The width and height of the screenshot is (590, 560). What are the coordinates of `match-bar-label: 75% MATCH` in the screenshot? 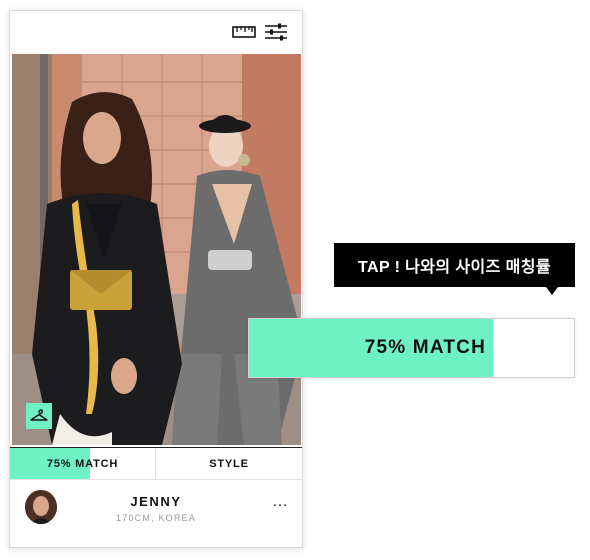 It's located at (425, 347).